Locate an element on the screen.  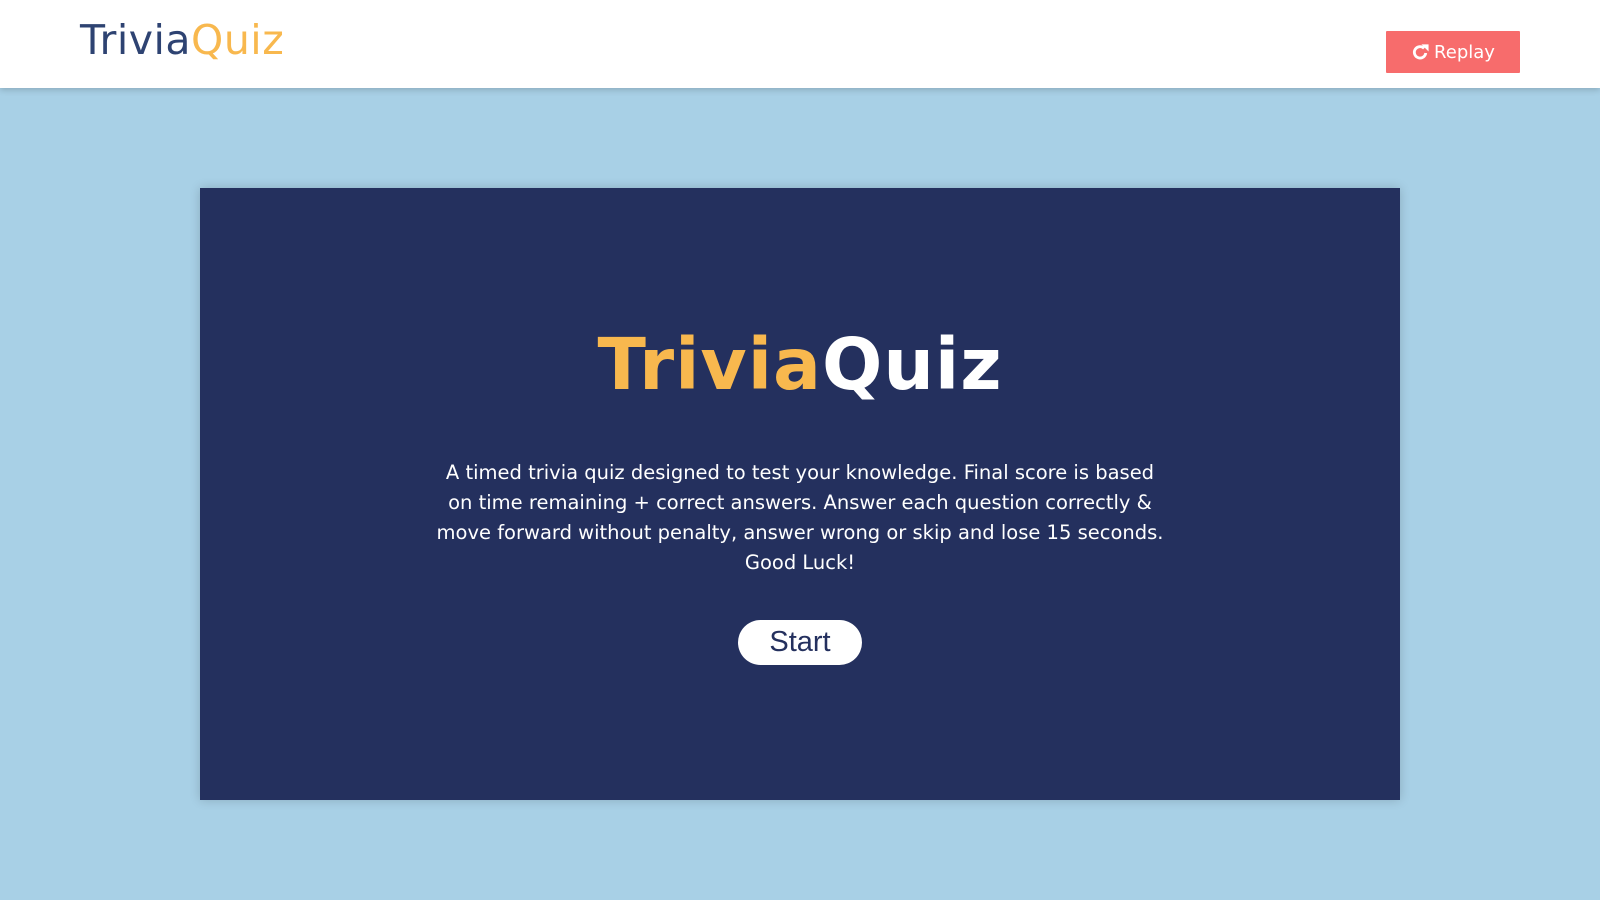
top-navbar: TriviaQuiz Replay is located at coordinates (800, 44).